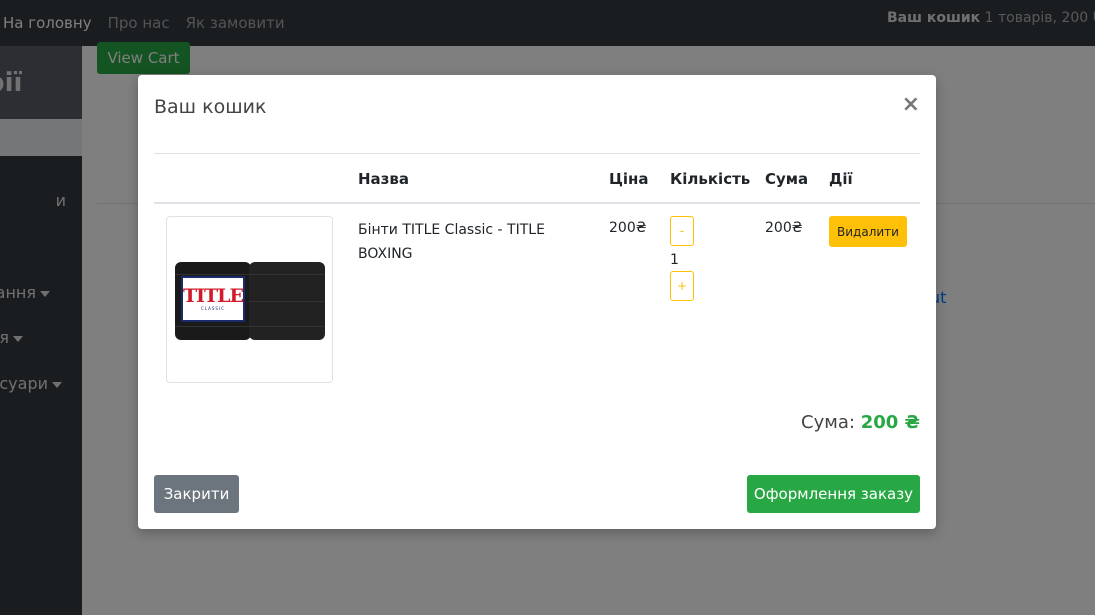 The width and height of the screenshot is (1095, 615). I want to click on hand-wrap-roll: TITLE CLASSIC, so click(213, 301).